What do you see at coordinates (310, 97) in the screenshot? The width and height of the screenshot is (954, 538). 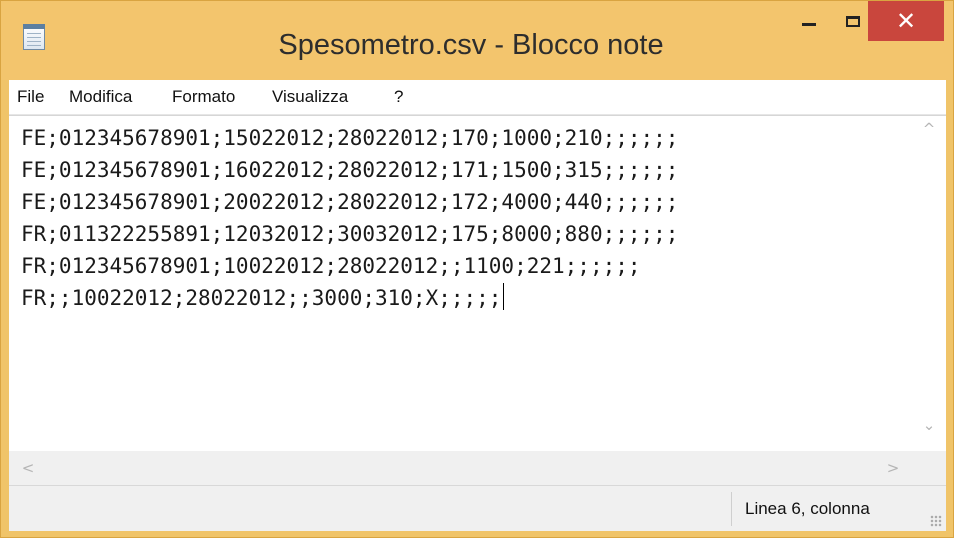 I see `menu-visualizza: Visualizza` at bounding box center [310, 97].